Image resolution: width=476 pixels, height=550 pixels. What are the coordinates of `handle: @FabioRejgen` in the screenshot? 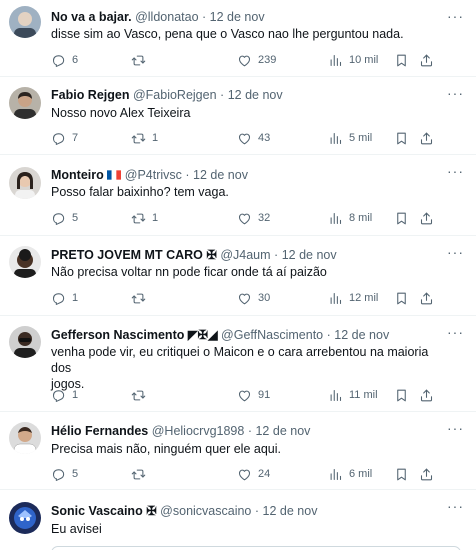 It's located at (175, 95).